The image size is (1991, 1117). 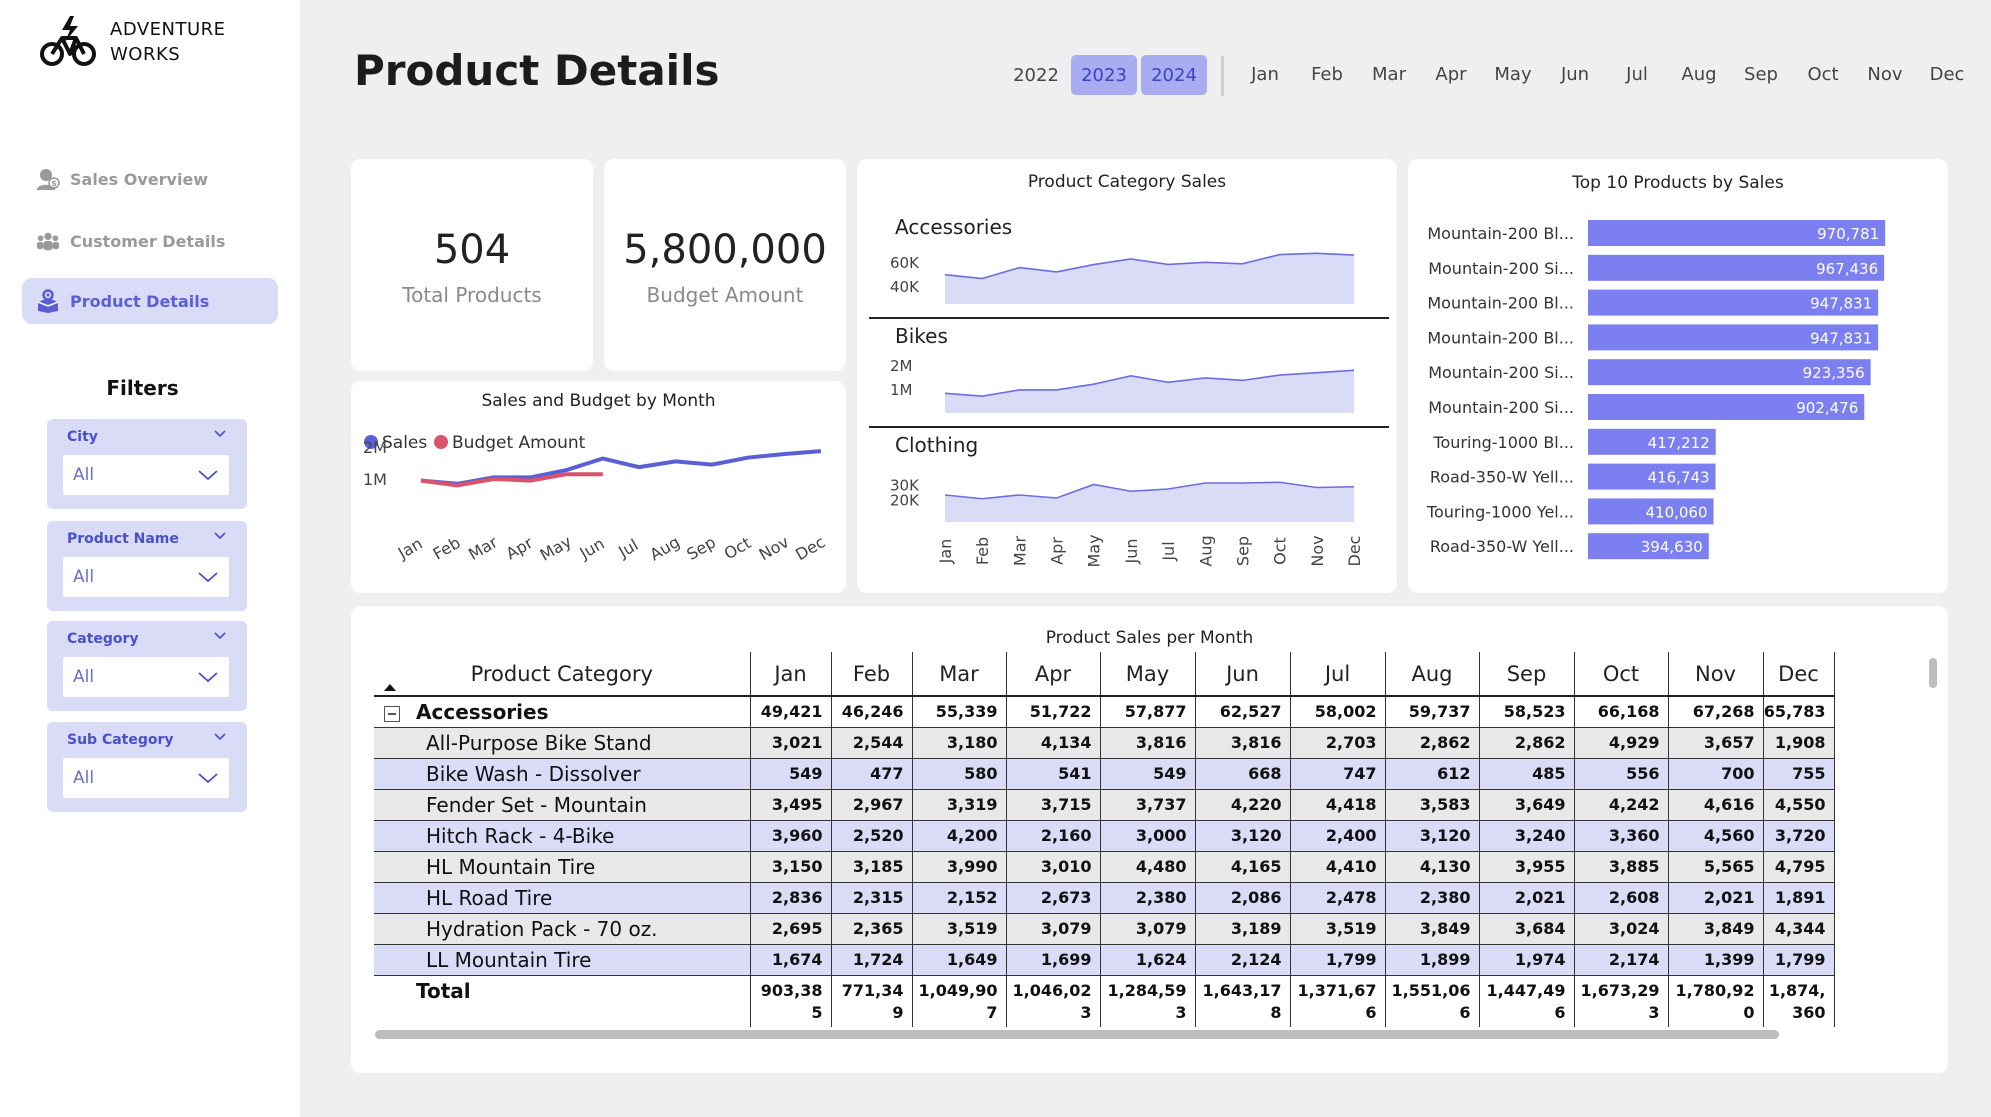 I want to click on kpi-value: 5,800,000, so click(x=725, y=250).